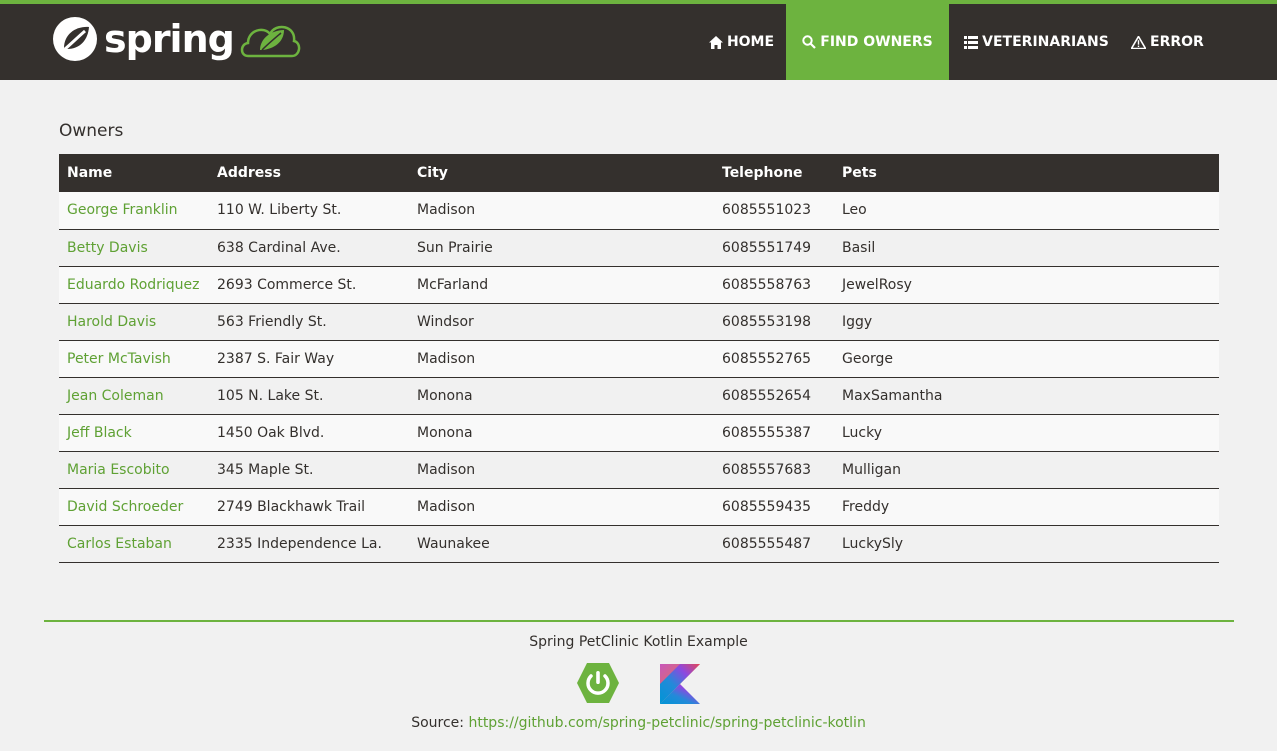 The width and height of the screenshot is (1277, 751). Describe the element at coordinates (309, 396) in the screenshot. I see `cell-address: 105 N. Lake St.` at that location.